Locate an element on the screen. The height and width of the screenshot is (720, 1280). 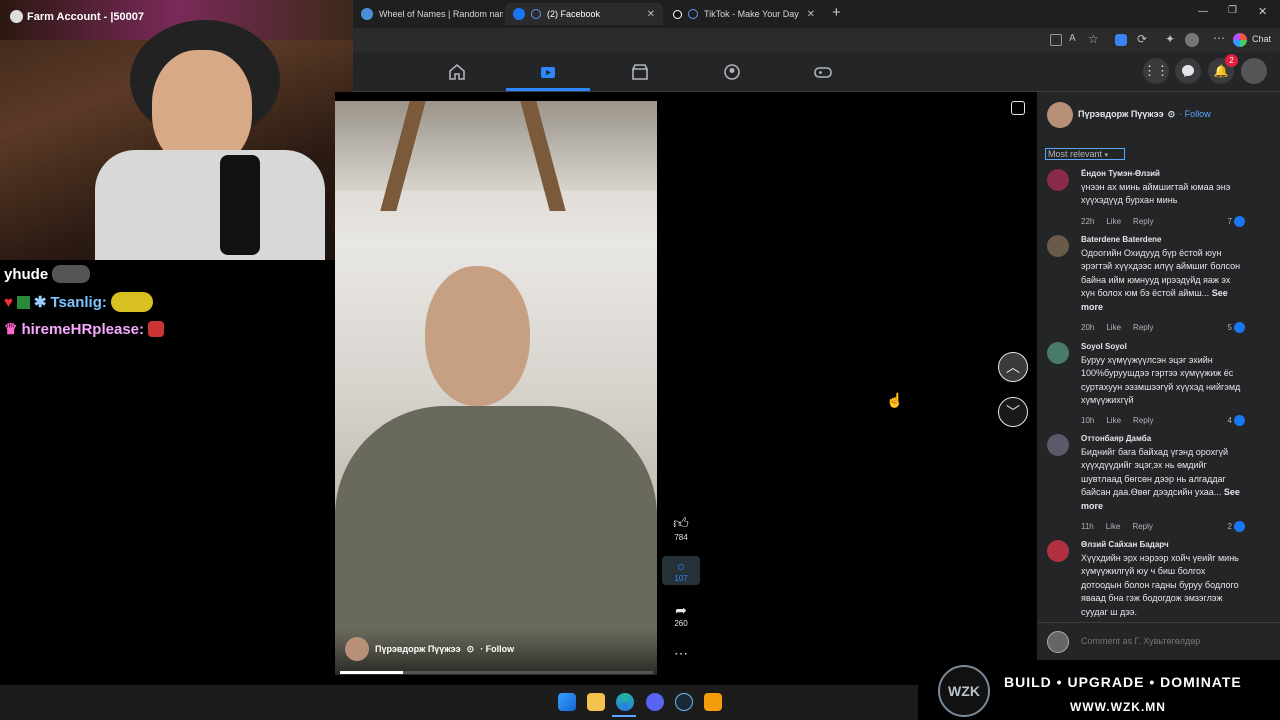
tab-wheel-of-names: Wheel of Names | Random name ✕ is located at coordinates (428, 14).